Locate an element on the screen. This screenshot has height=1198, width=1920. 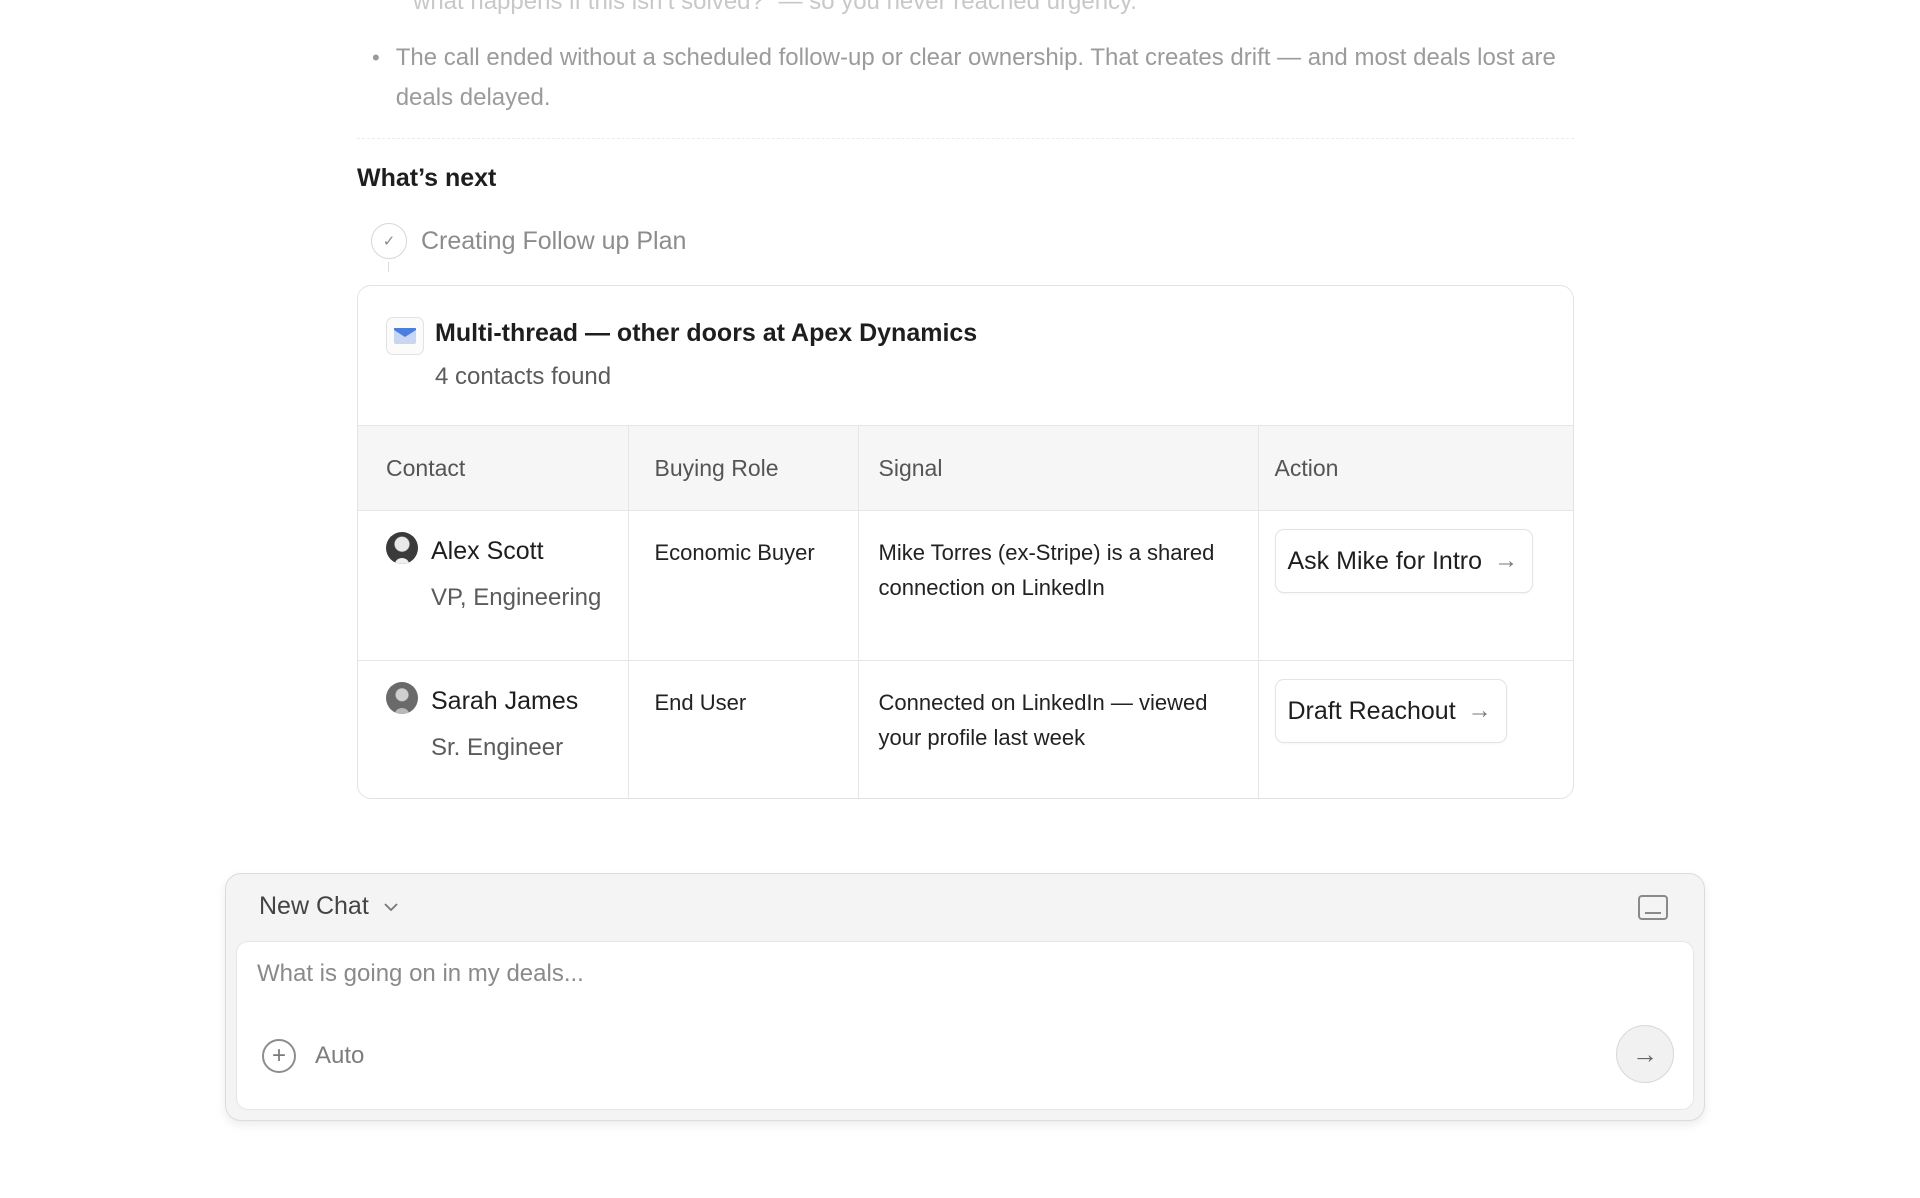
action-cell: Ask Mike for Intro → is located at coordinates (1415, 585).